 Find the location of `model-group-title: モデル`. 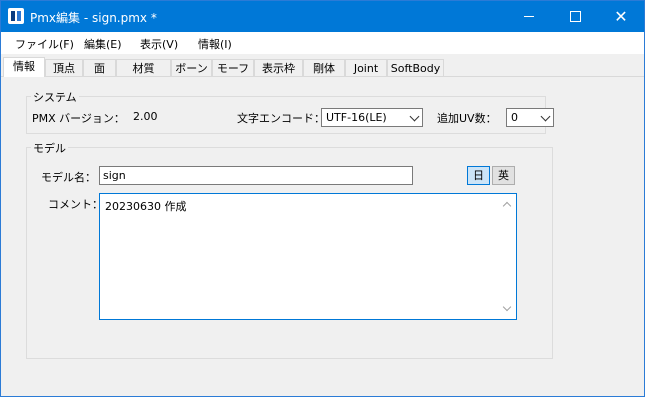

model-group-title: モデル is located at coordinates (49, 148).